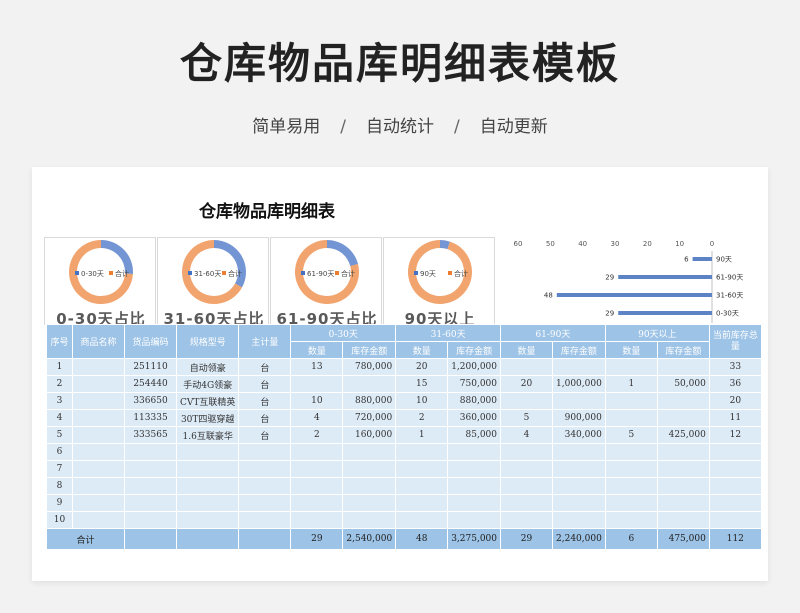 This screenshot has width=800, height=613. Describe the element at coordinates (735, 401) in the screenshot. I see `row-stock-total: 20` at that location.